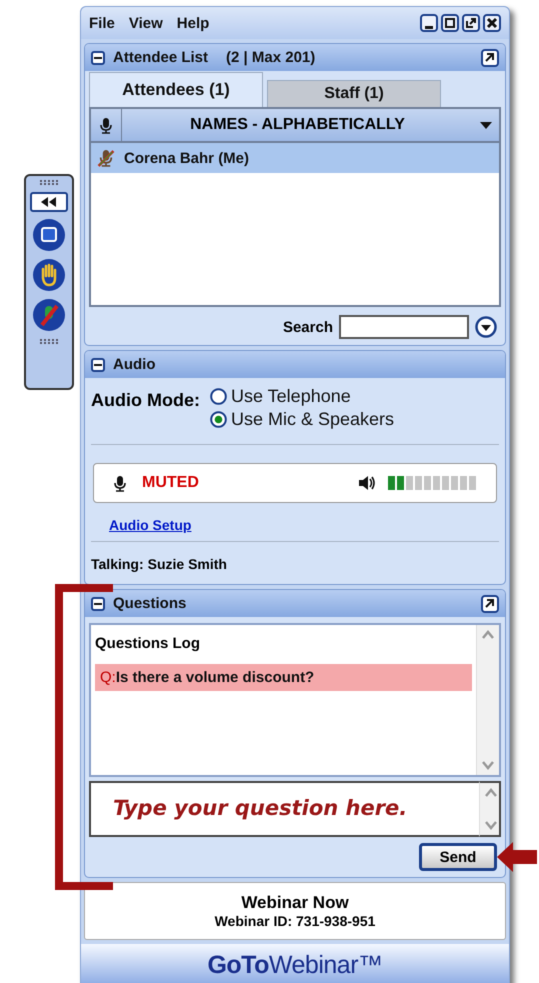 The height and width of the screenshot is (983, 539). What do you see at coordinates (367, 483) in the screenshot?
I see `speaker-icon` at bounding box center [367, 483].